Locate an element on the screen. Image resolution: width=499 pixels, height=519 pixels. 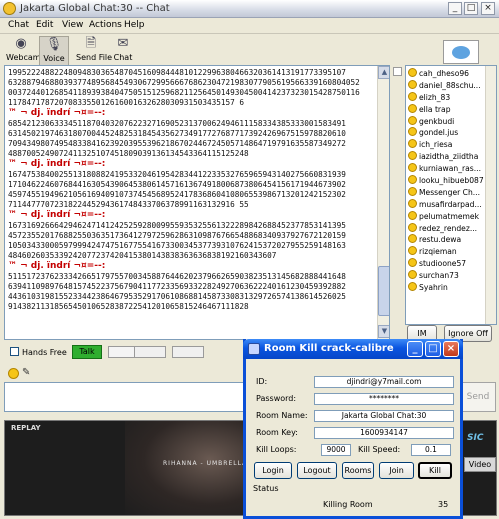
scroll-up-icon: ▲ is located at coordinates (383, 72).